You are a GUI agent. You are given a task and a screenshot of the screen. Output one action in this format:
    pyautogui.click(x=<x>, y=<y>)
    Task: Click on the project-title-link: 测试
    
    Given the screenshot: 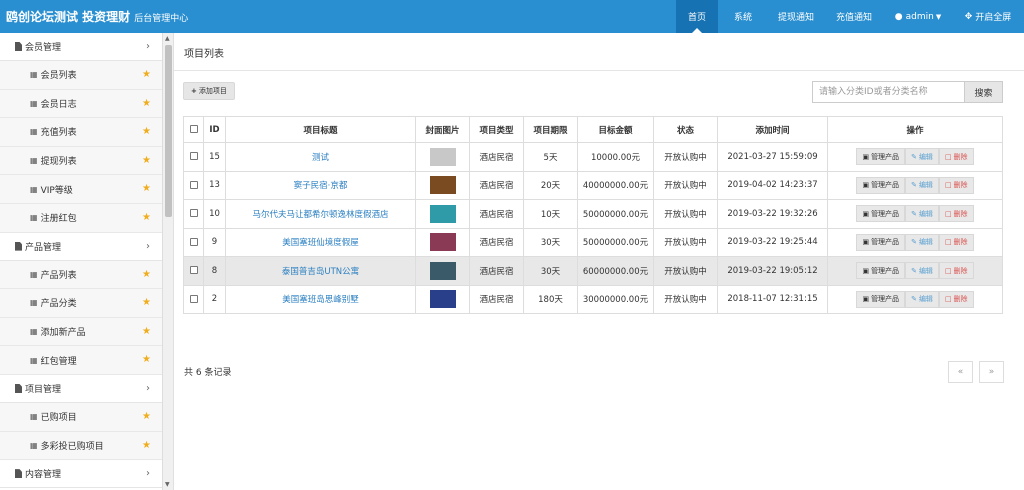 What is the action you would take?
    pyautogui.click(x=320, y=158)
    